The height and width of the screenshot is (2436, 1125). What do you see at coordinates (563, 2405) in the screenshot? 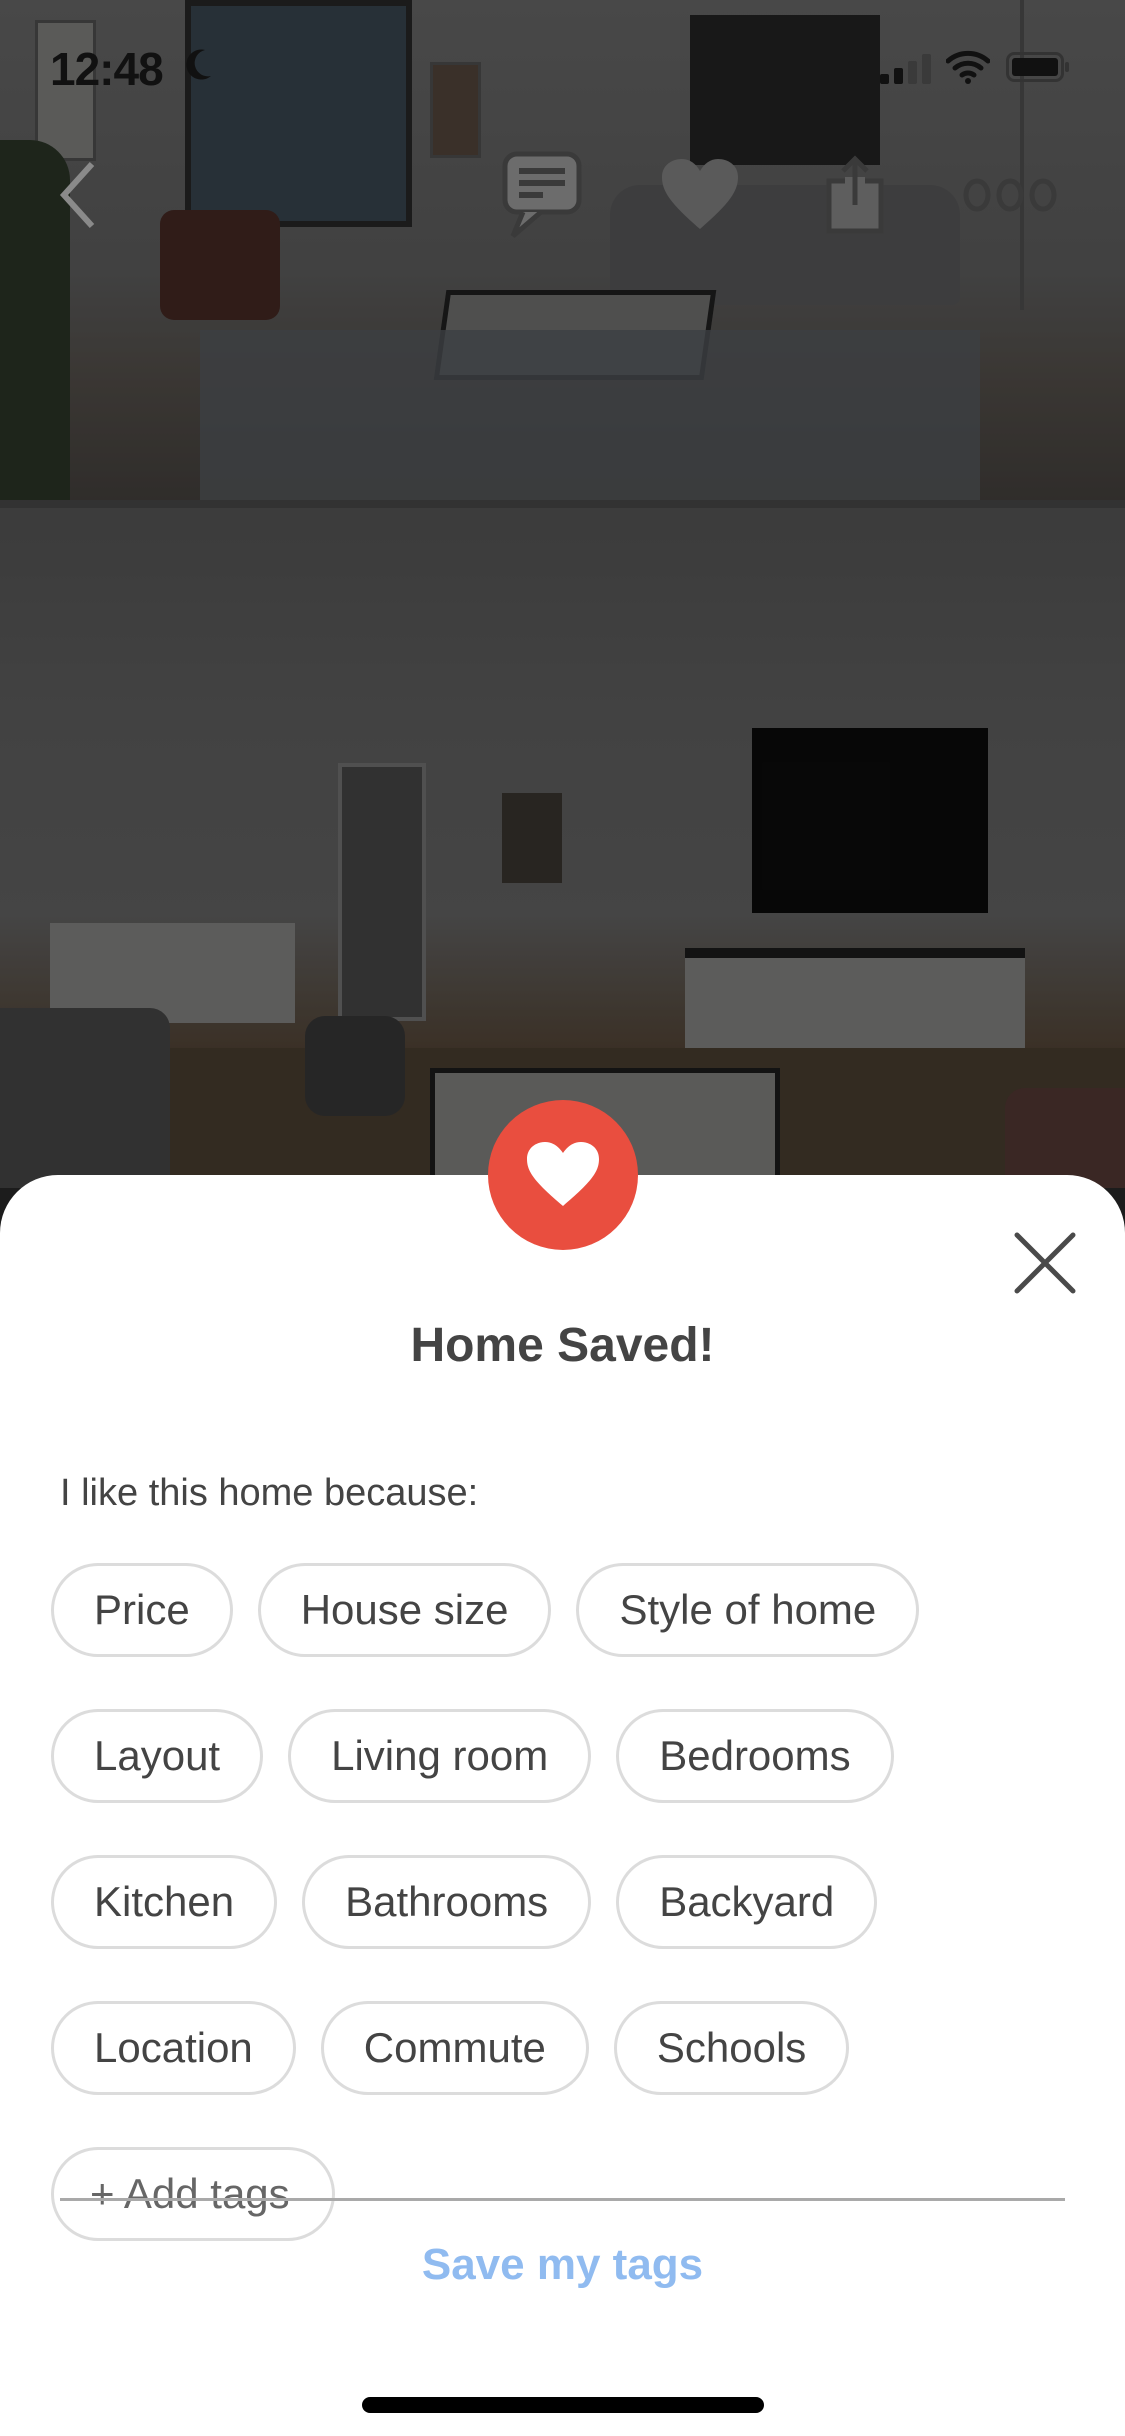
I see `home-indicator` at bounding box center [563, 2405].